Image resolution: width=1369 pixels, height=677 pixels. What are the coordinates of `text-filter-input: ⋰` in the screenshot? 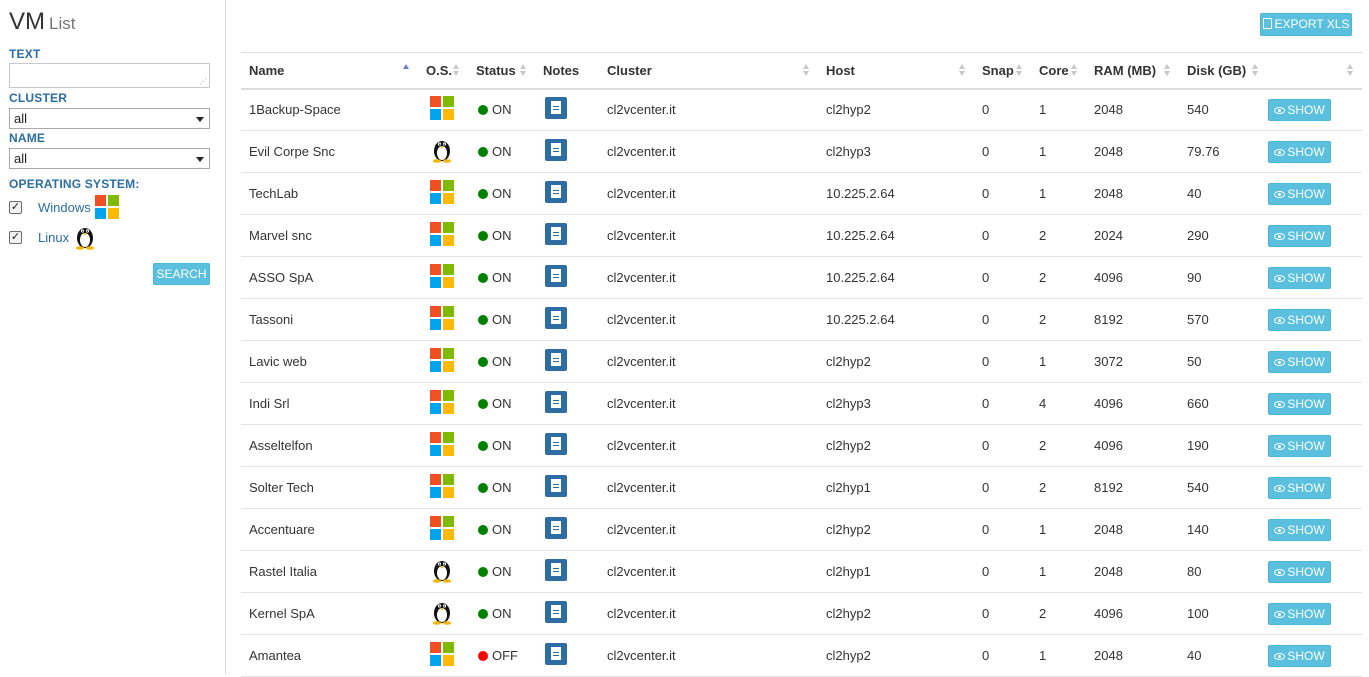 It's located at (109, 75).